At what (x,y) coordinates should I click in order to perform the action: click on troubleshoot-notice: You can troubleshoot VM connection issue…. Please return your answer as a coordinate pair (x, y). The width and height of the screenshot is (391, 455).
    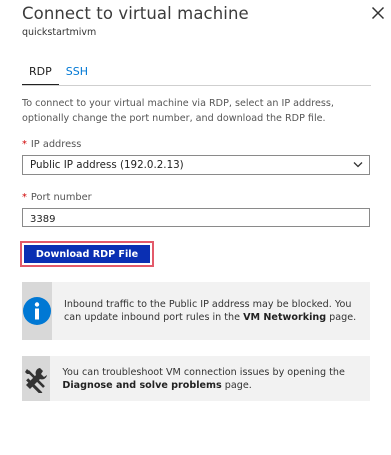
    Looking at the image, I should click on (196, 378).